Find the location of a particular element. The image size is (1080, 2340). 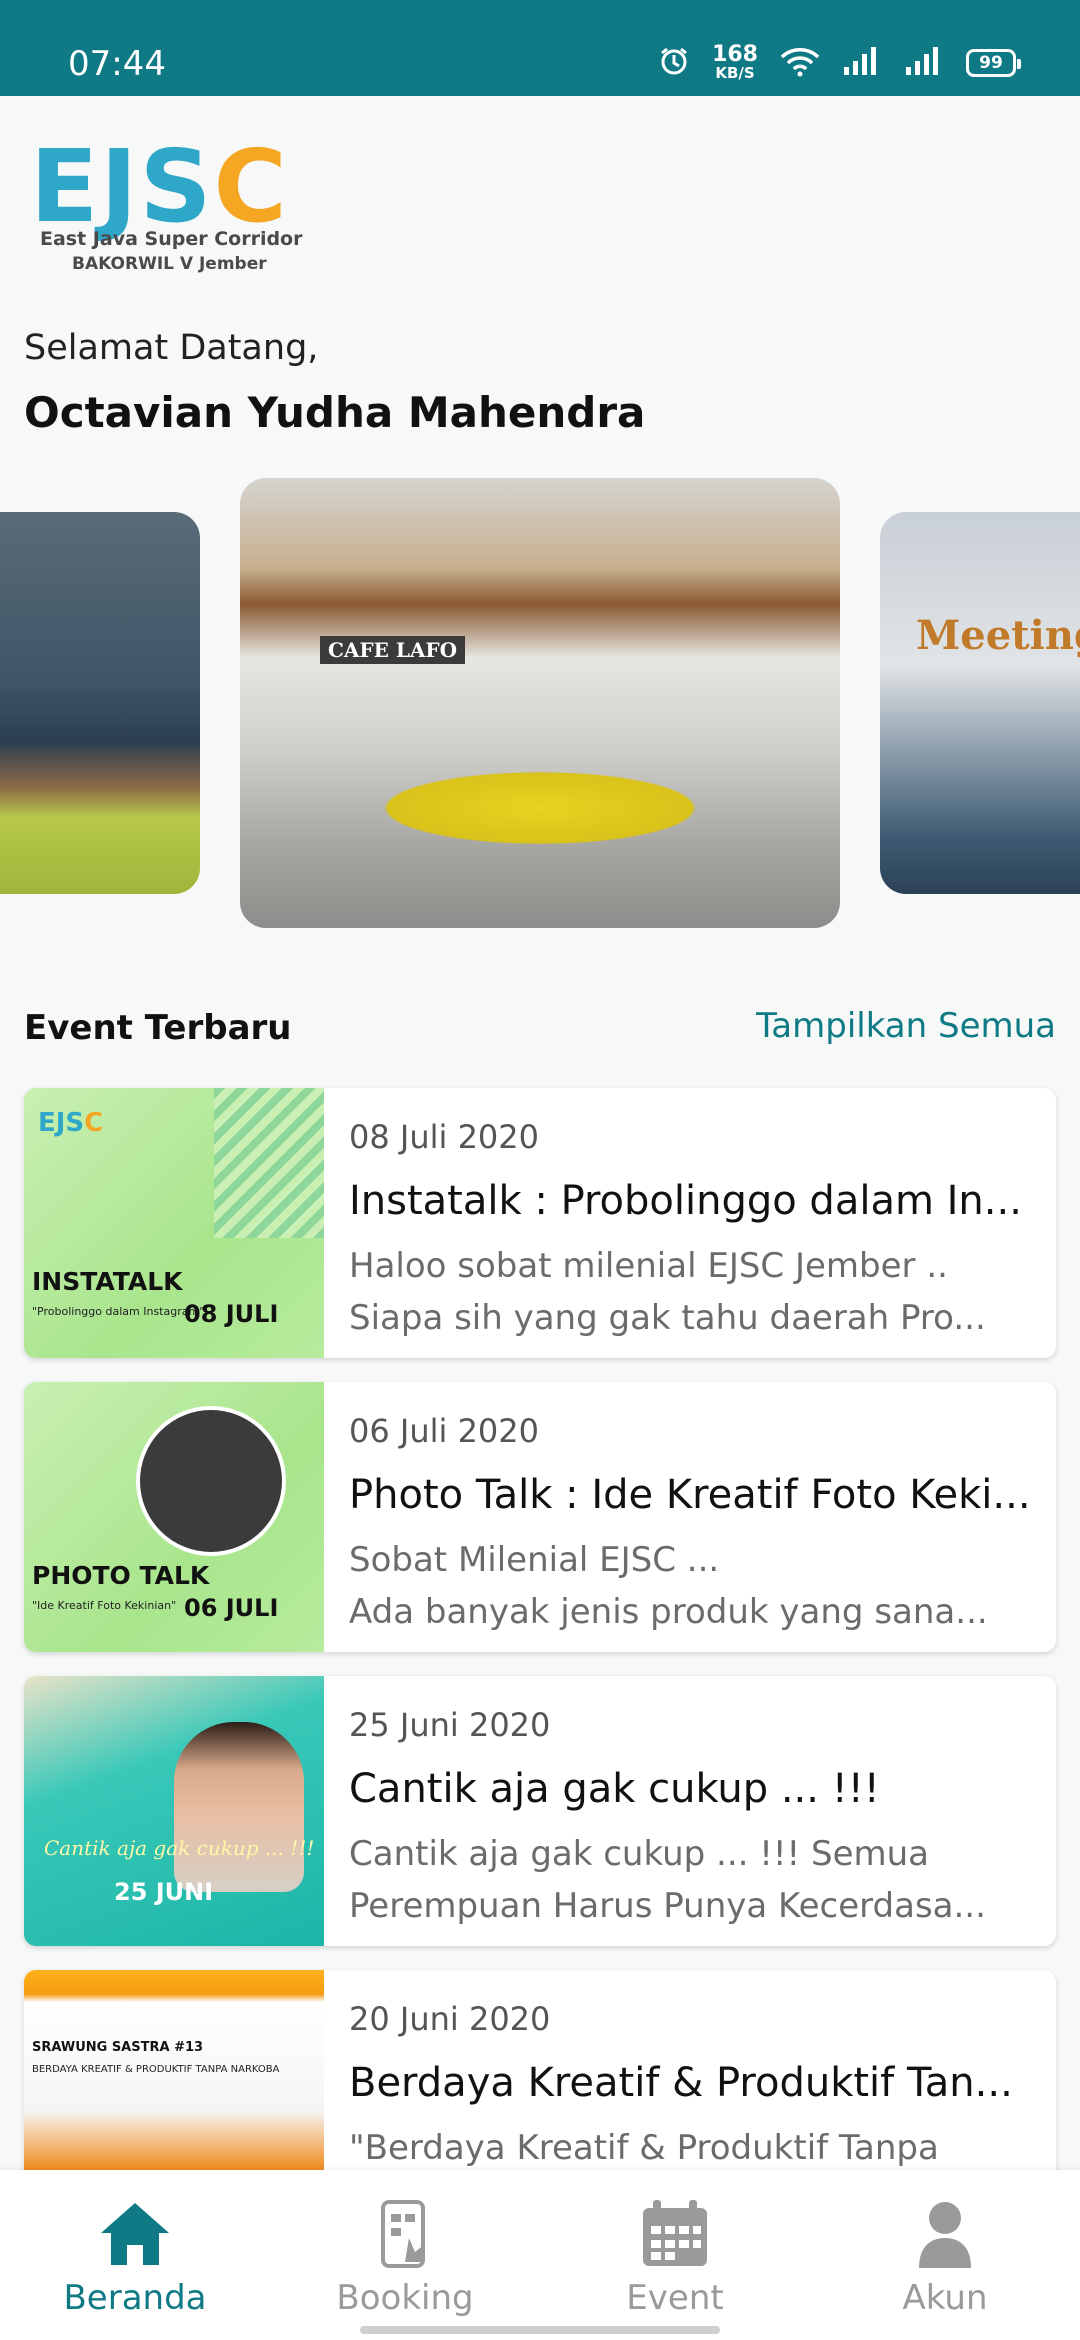

nav-item-beranda: Beranda is located at coordinates (135, 2255).